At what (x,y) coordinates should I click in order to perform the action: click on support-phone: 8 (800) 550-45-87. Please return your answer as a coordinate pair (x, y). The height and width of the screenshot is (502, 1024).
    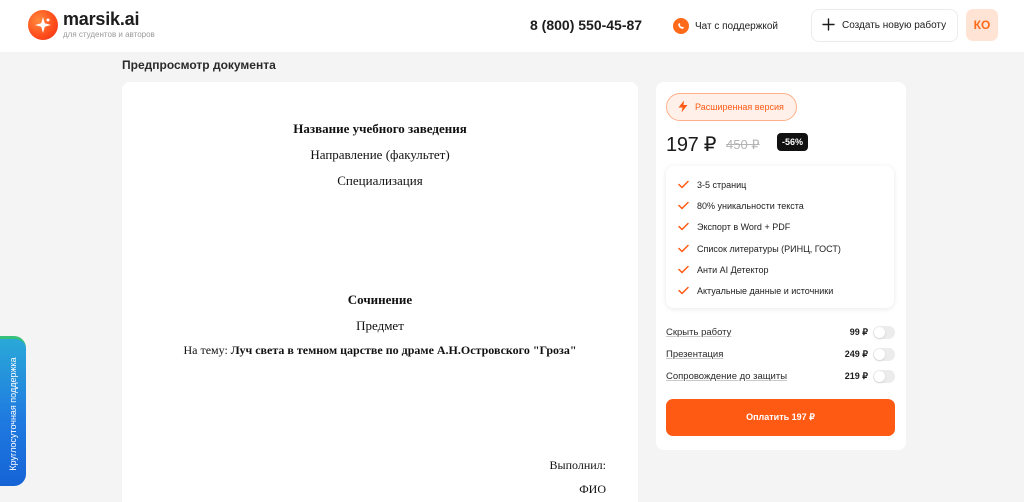
    Looking at the image, I should click on (586, 25).